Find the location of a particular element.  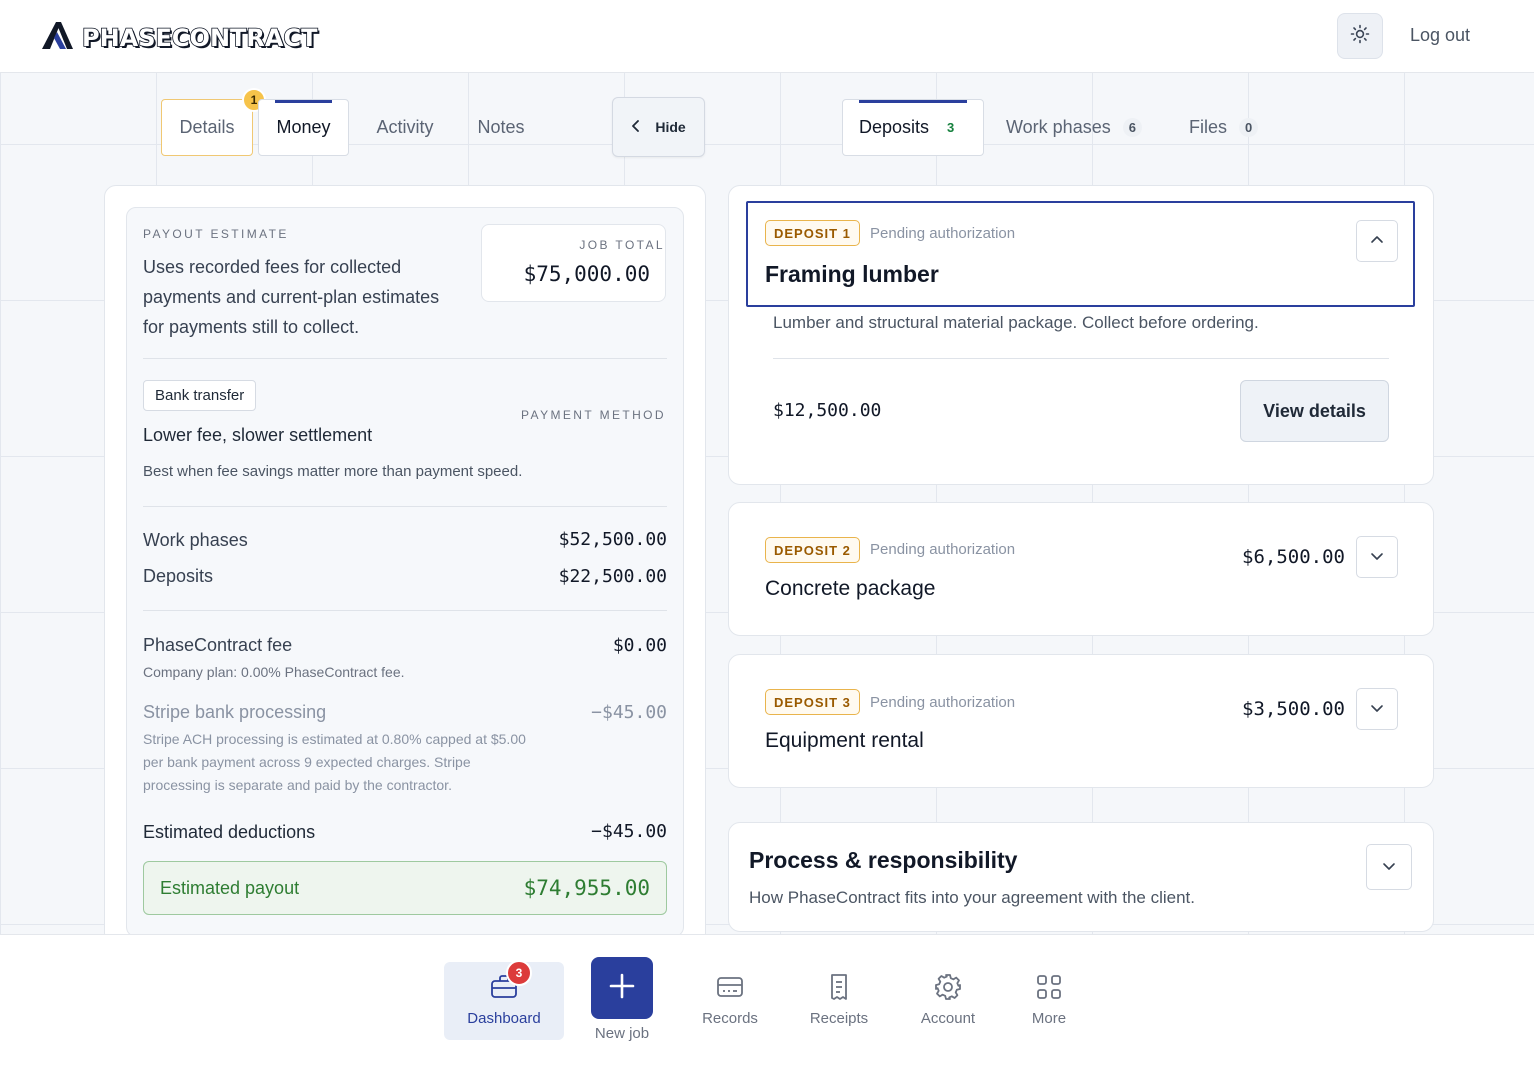

receipt-icon is located at coordinates (839, 987).